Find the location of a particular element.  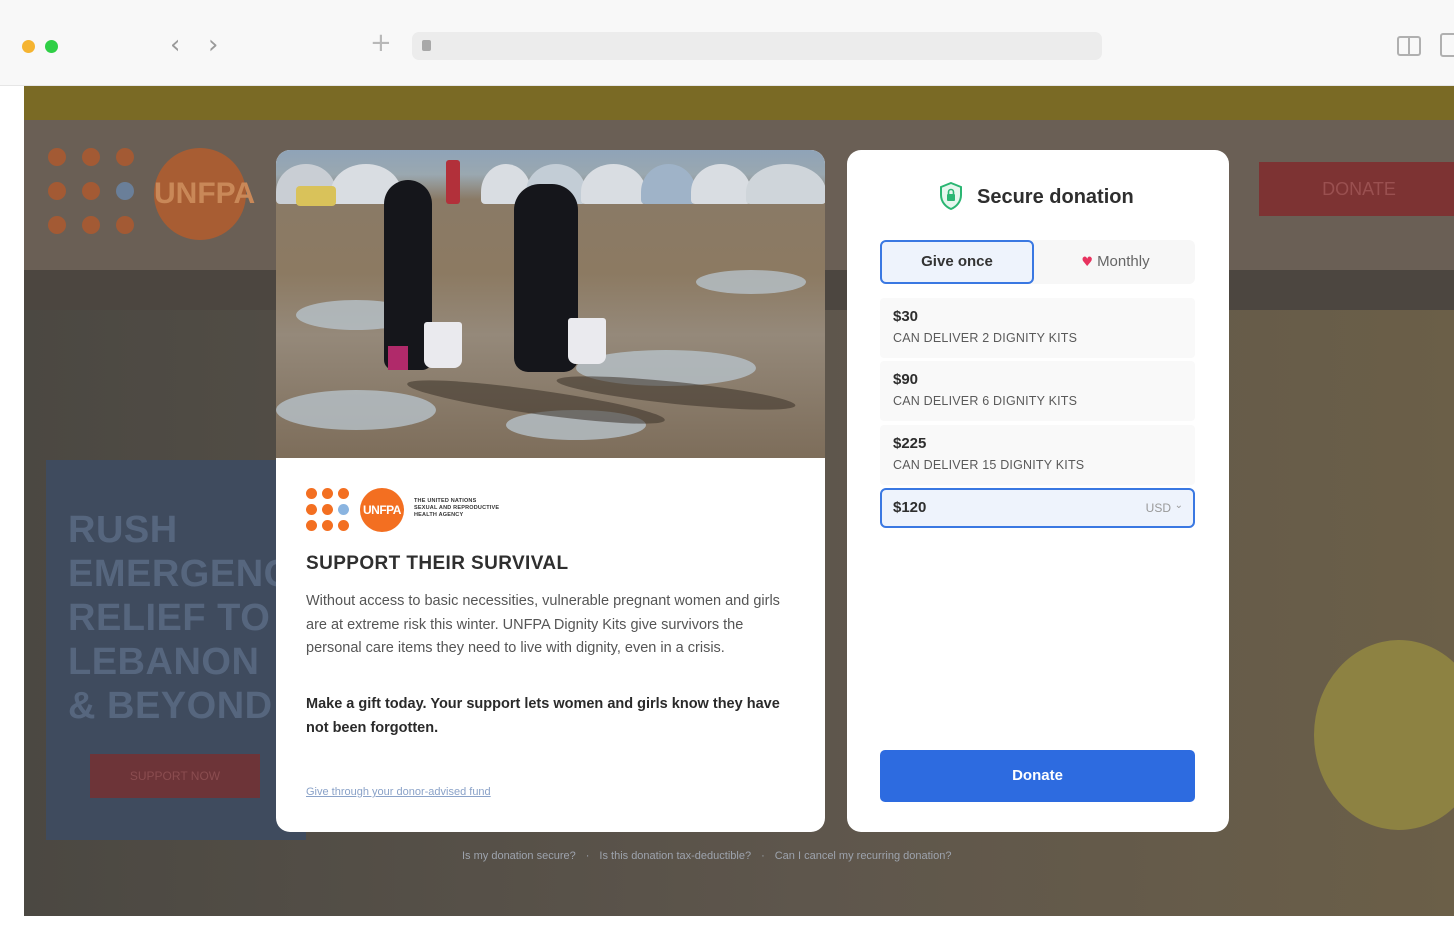

faq-link-secure: Is my donation secure? is located at coordinates (519, 856).